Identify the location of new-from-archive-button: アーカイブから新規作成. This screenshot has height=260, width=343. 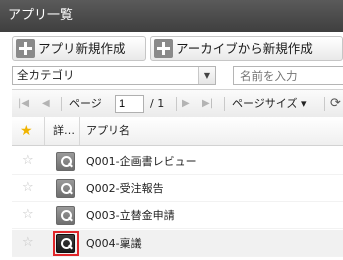
(246, 48).